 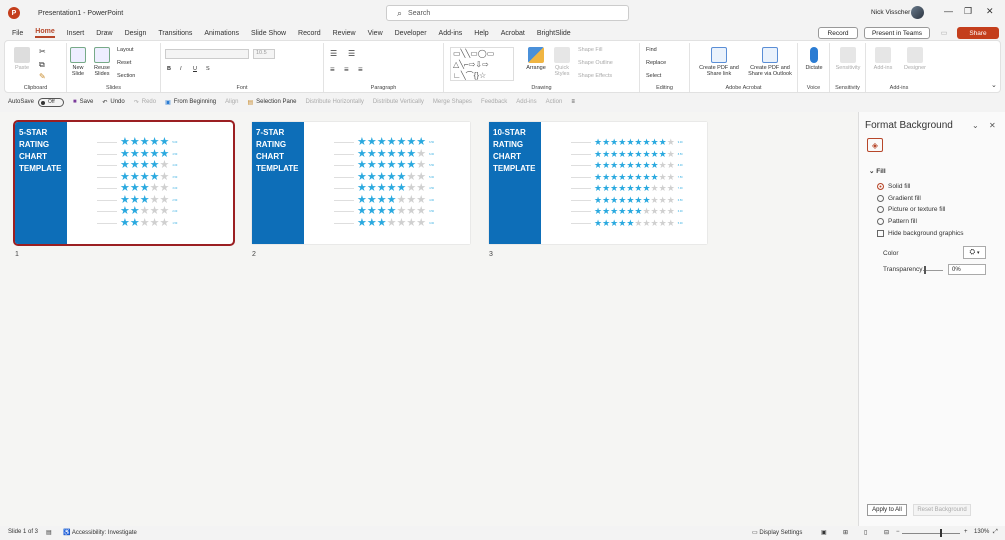 I want to click on shape-effects-button: Shape Effects, so click(x=595, y=76).